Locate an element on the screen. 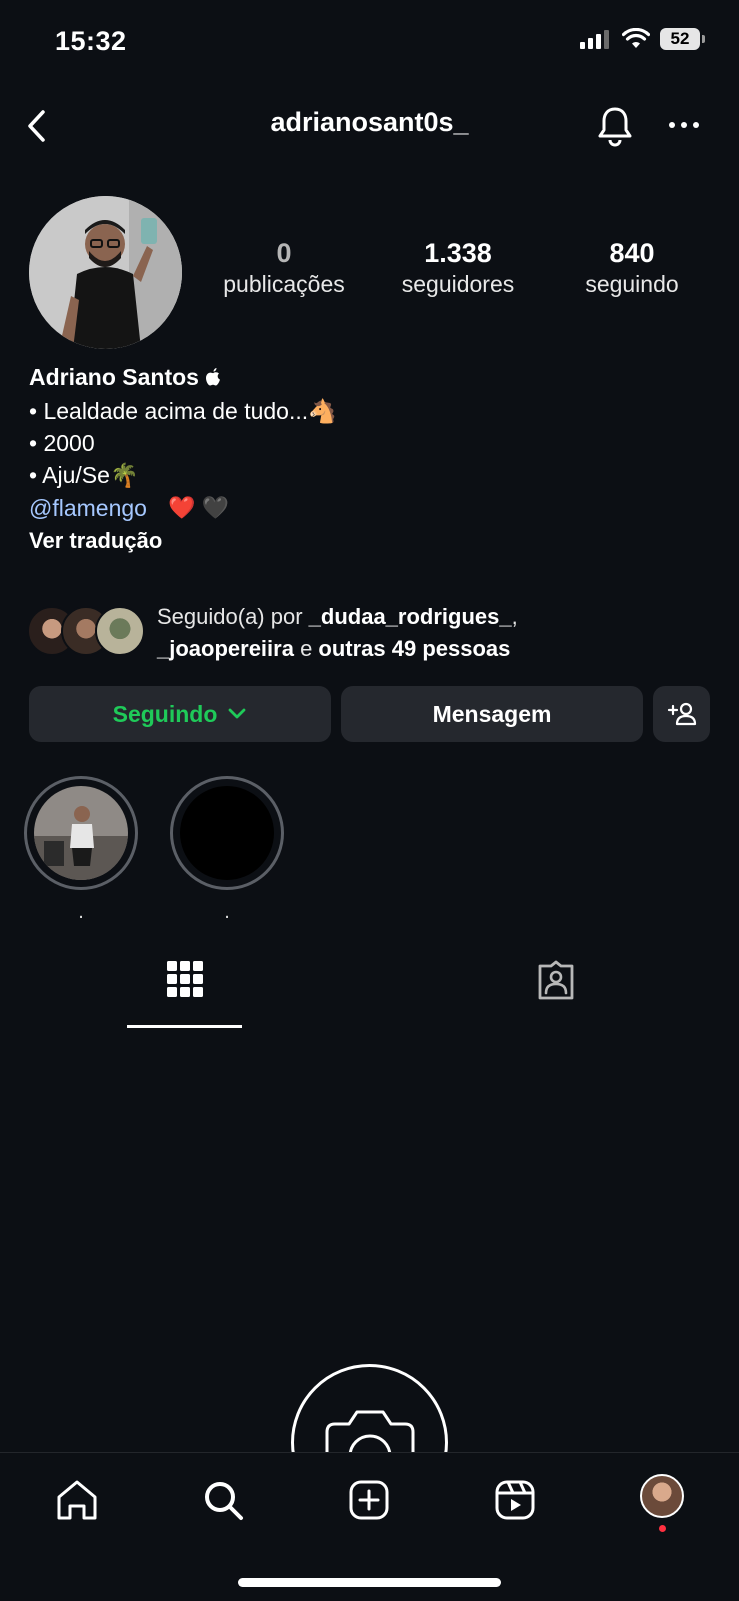 This screenshot has width=739, height=1601. translate-link: Ver tradução is located at coordinates (95, 541).